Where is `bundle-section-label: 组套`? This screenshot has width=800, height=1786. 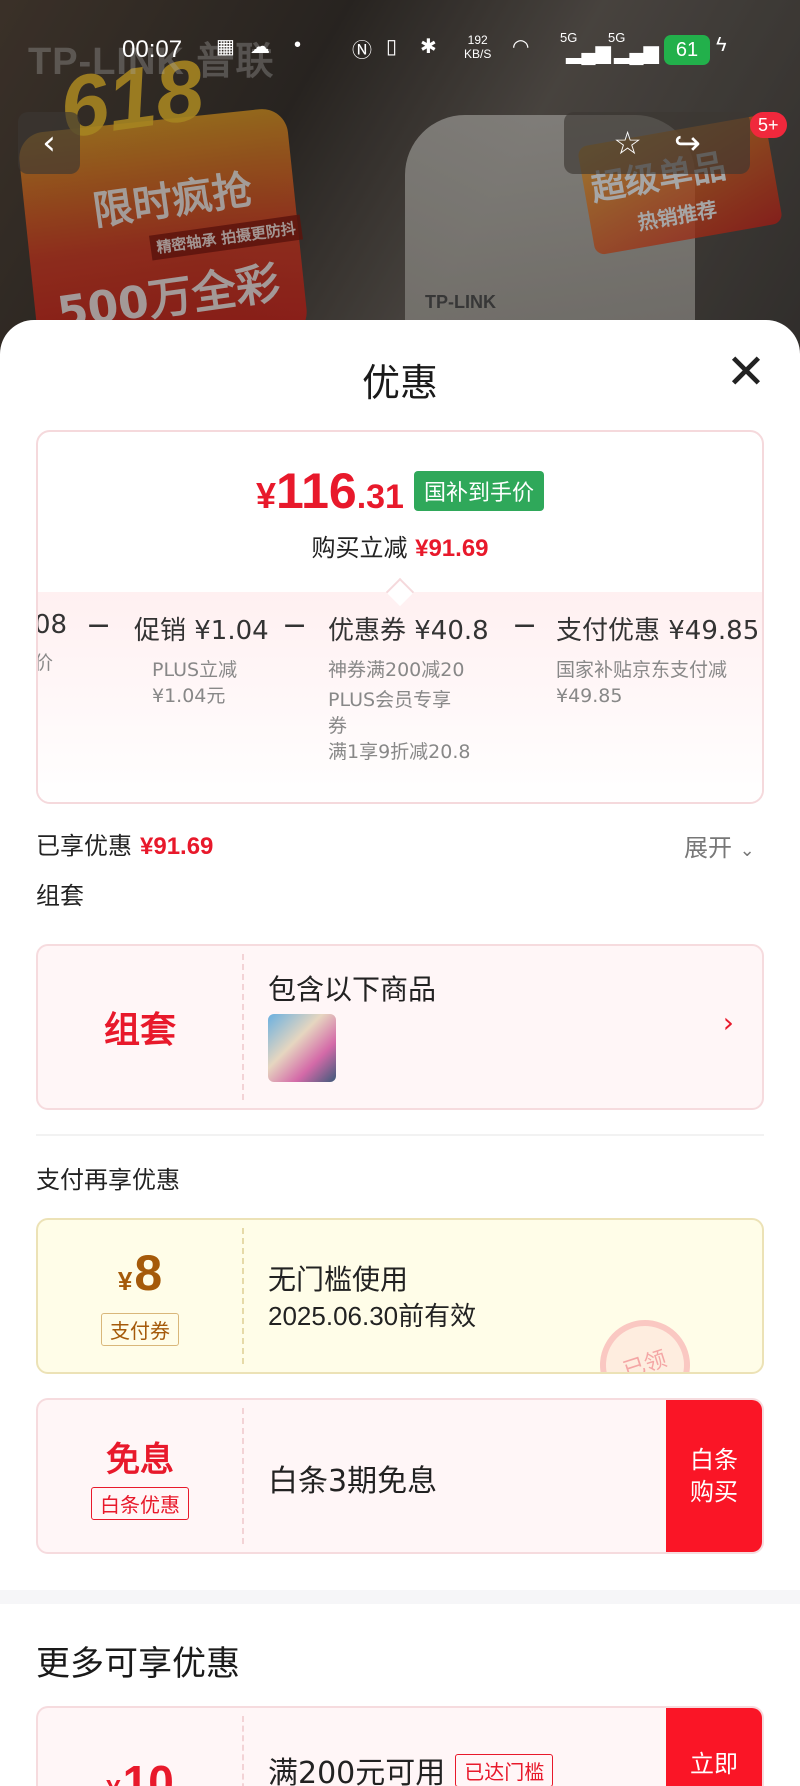 bundle-section-label: 组套 is located at coordinates (60, 896).